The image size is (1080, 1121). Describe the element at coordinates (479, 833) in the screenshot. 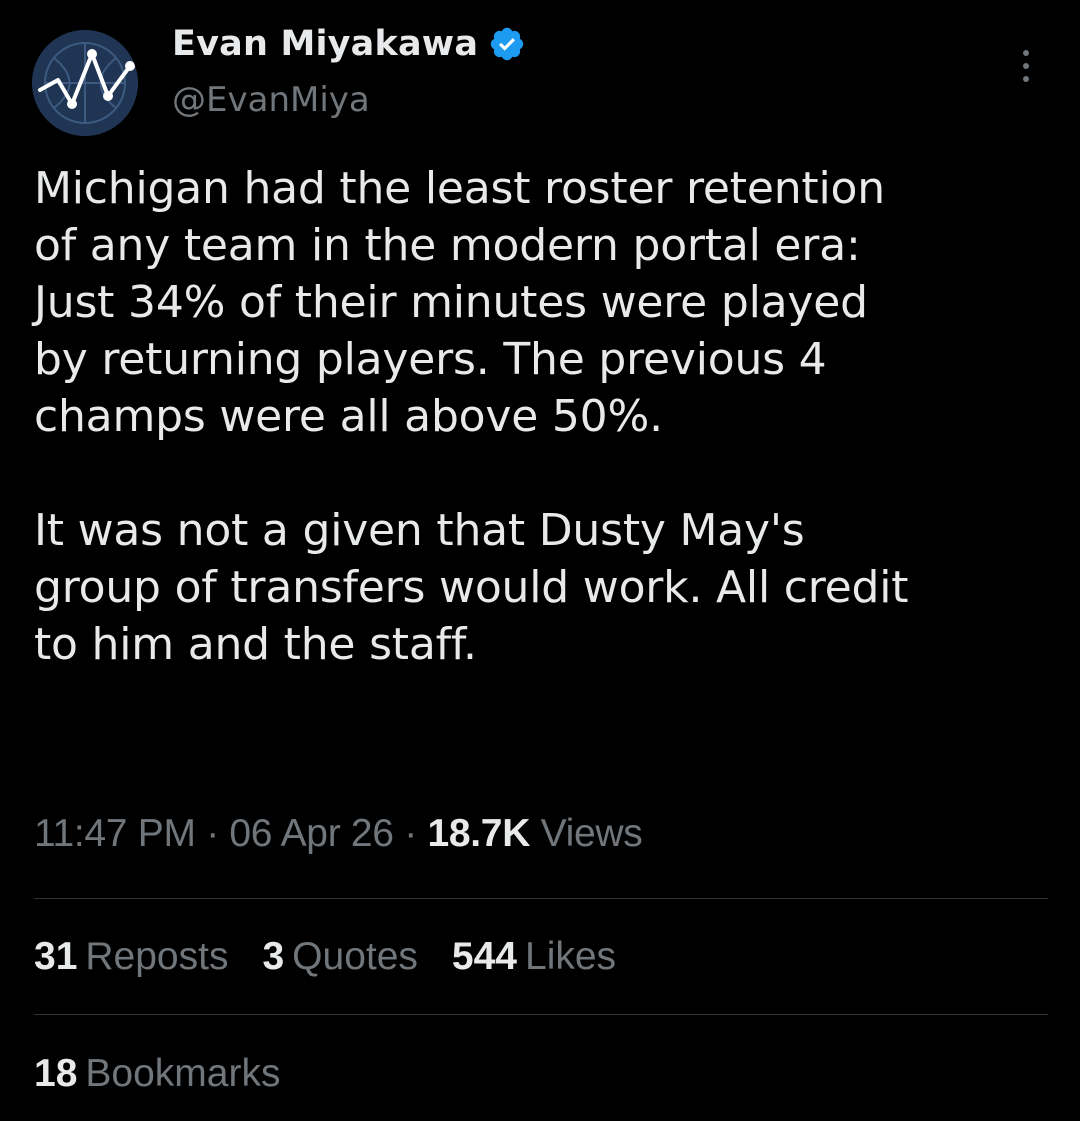

I see `views-count: 18.7K` at that location.